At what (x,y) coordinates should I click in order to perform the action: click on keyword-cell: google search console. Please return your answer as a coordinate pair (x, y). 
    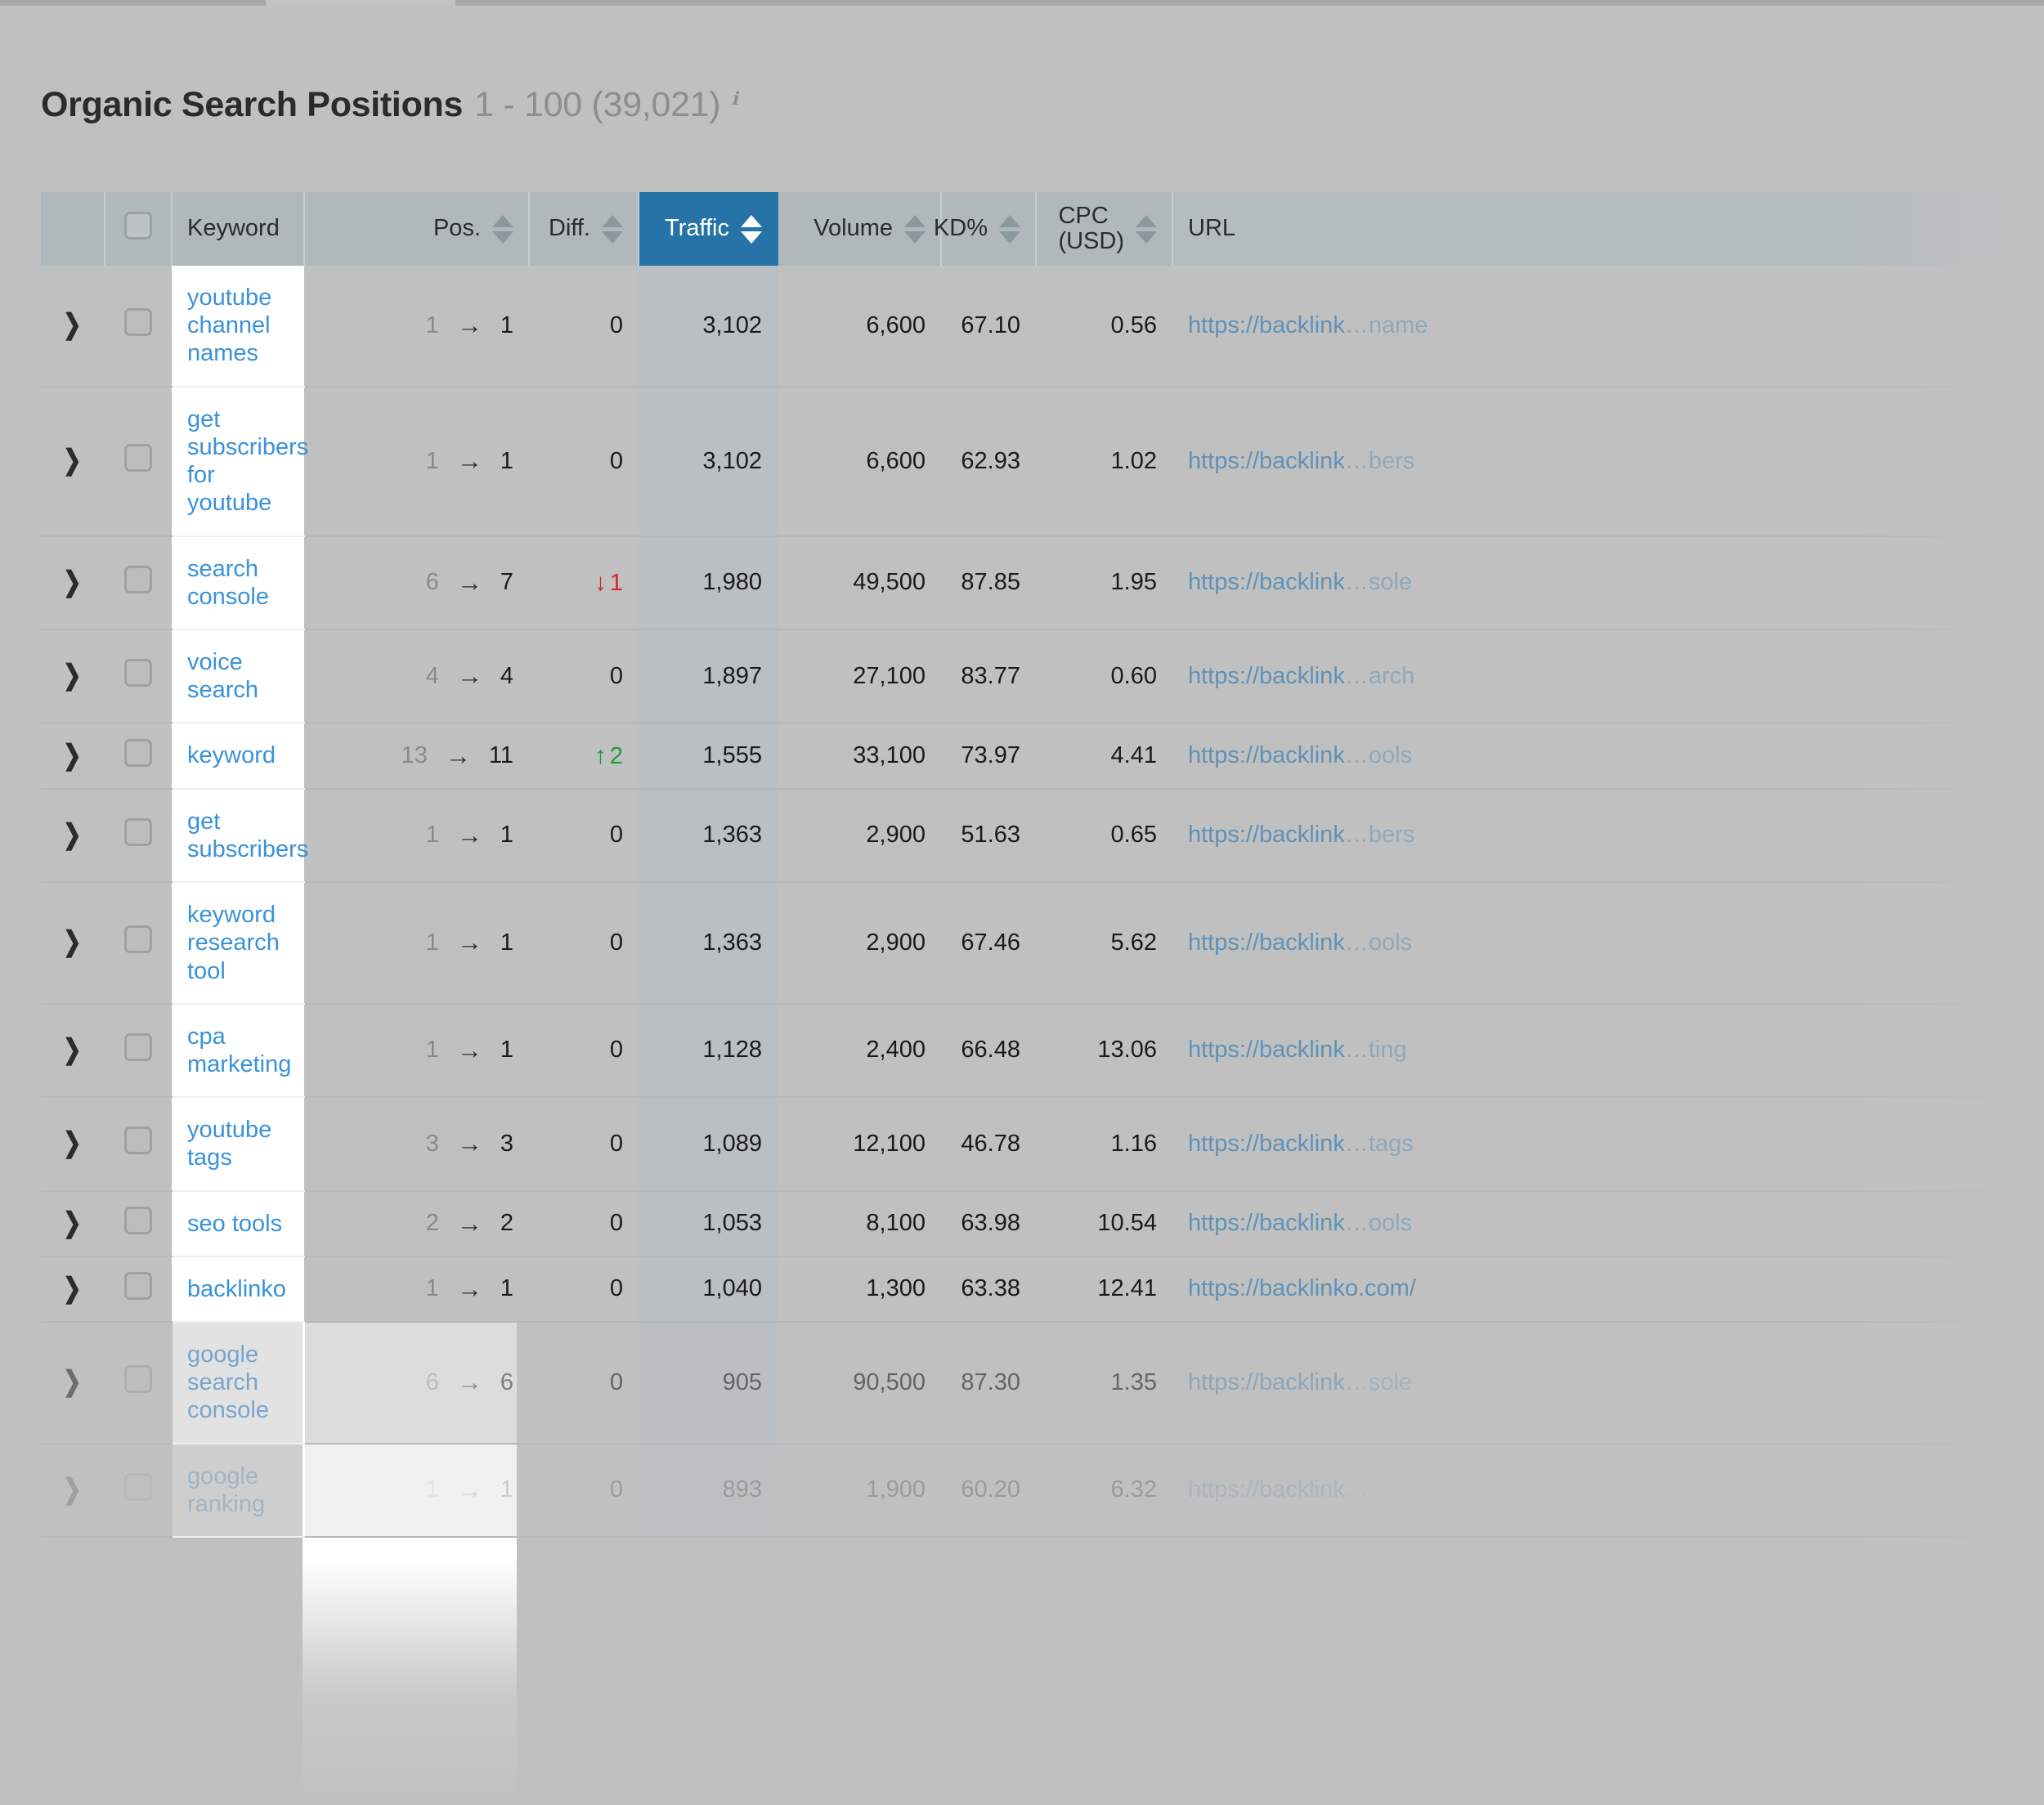
    Looking at the image, I should click on (238, 1383).